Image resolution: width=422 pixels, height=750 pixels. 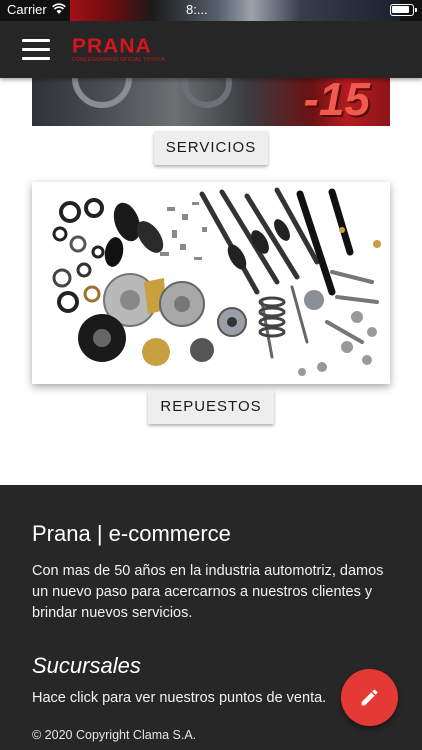 I want to click on discount-badge: -15, so click(x=336, y=101).